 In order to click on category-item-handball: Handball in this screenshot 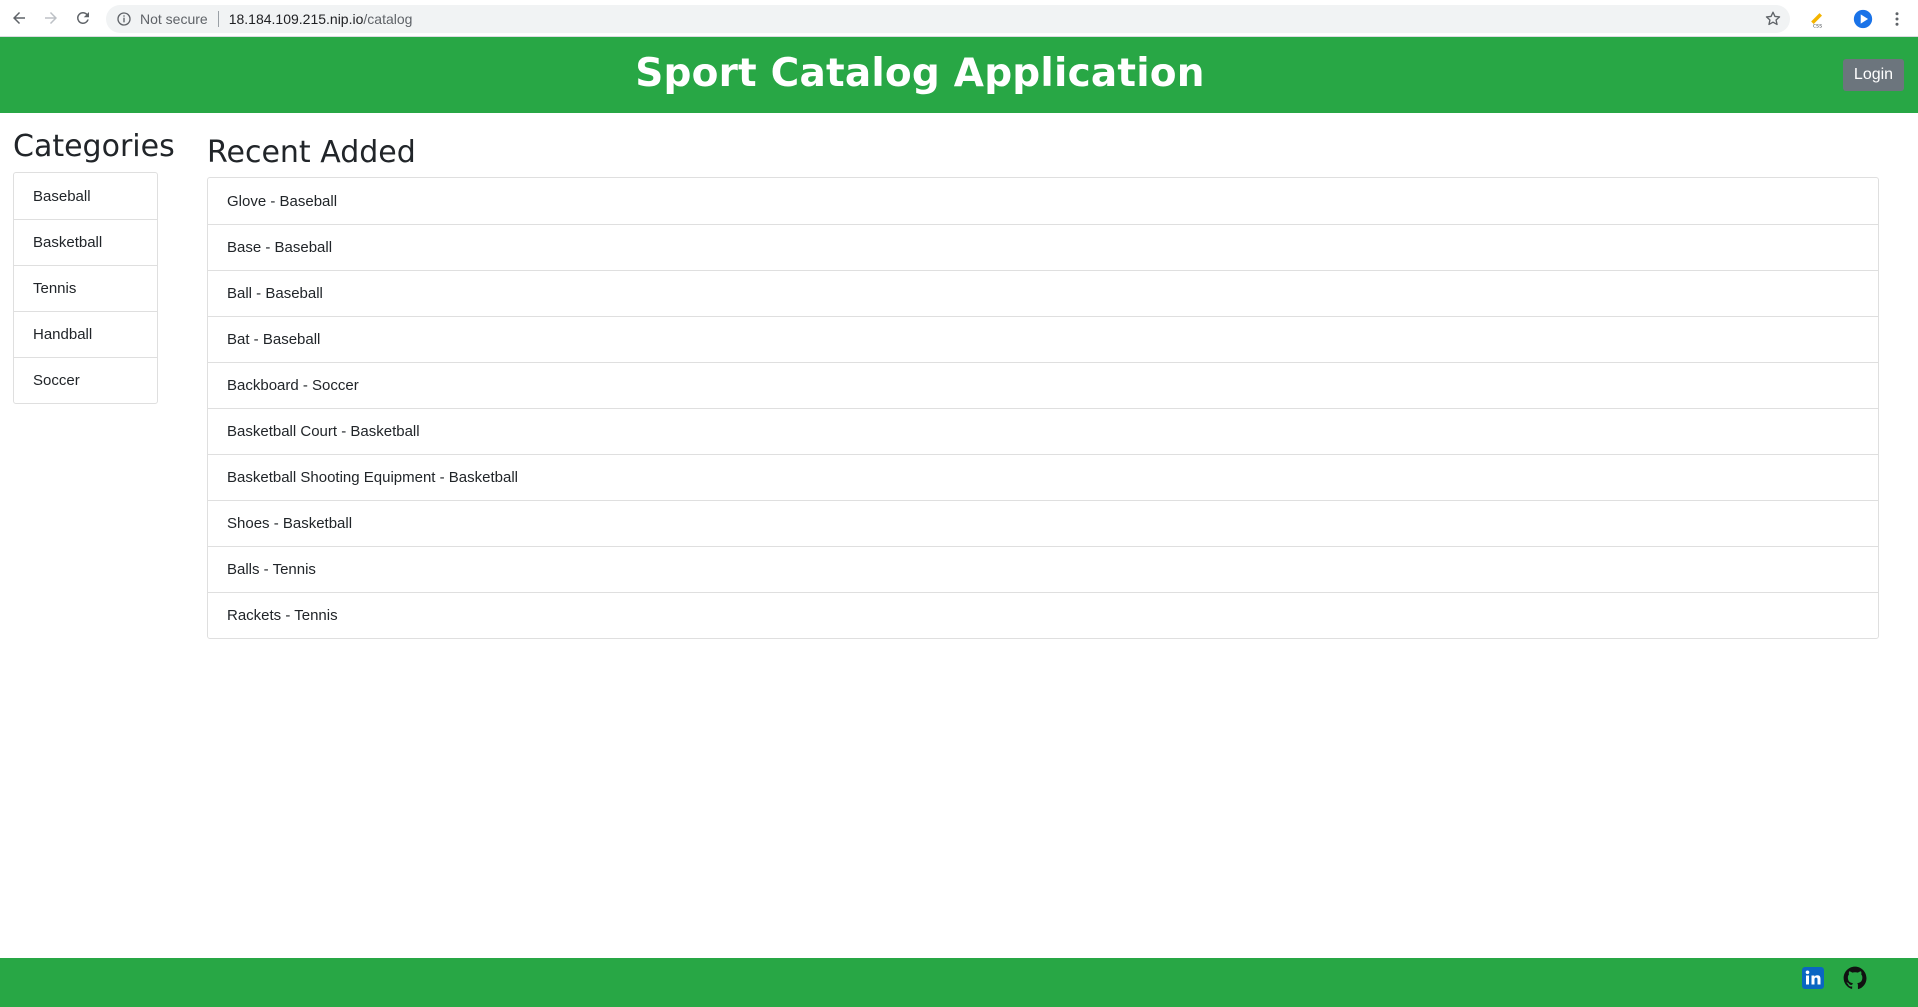, I will do `click(85, 334)`.